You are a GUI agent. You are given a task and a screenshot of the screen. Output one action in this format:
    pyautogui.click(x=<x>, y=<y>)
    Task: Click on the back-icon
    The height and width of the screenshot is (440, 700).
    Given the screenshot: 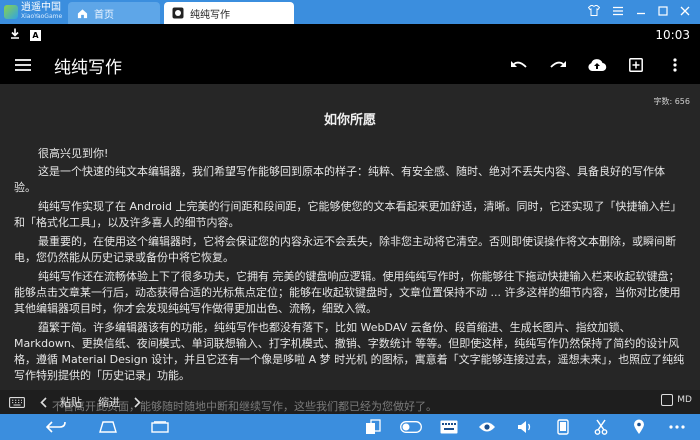 What is the action you would take?
    pyautogui.click(x=56, y=427)
    